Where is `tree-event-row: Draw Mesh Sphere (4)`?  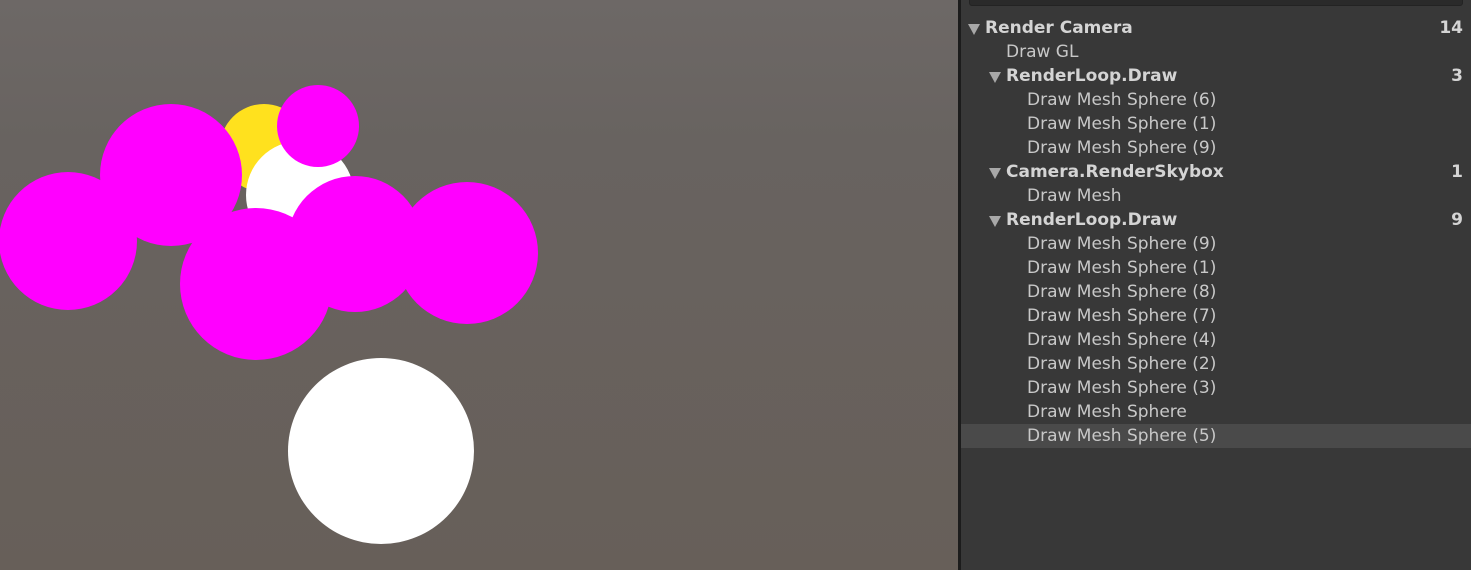 tree-event-row: Draw Mesh Sphere (4) is located at coordinates (1216, 340).